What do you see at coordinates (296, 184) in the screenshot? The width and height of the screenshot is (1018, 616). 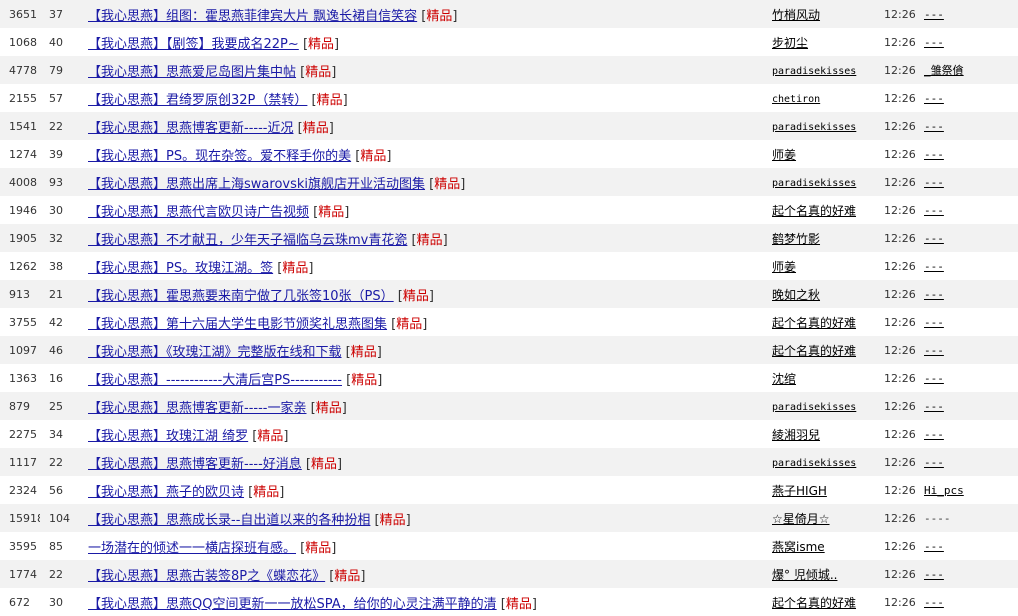 I see `thread-title: 思燕出席上海swarovski旗舰店开业活动图集` at bounding box center [296, 184].